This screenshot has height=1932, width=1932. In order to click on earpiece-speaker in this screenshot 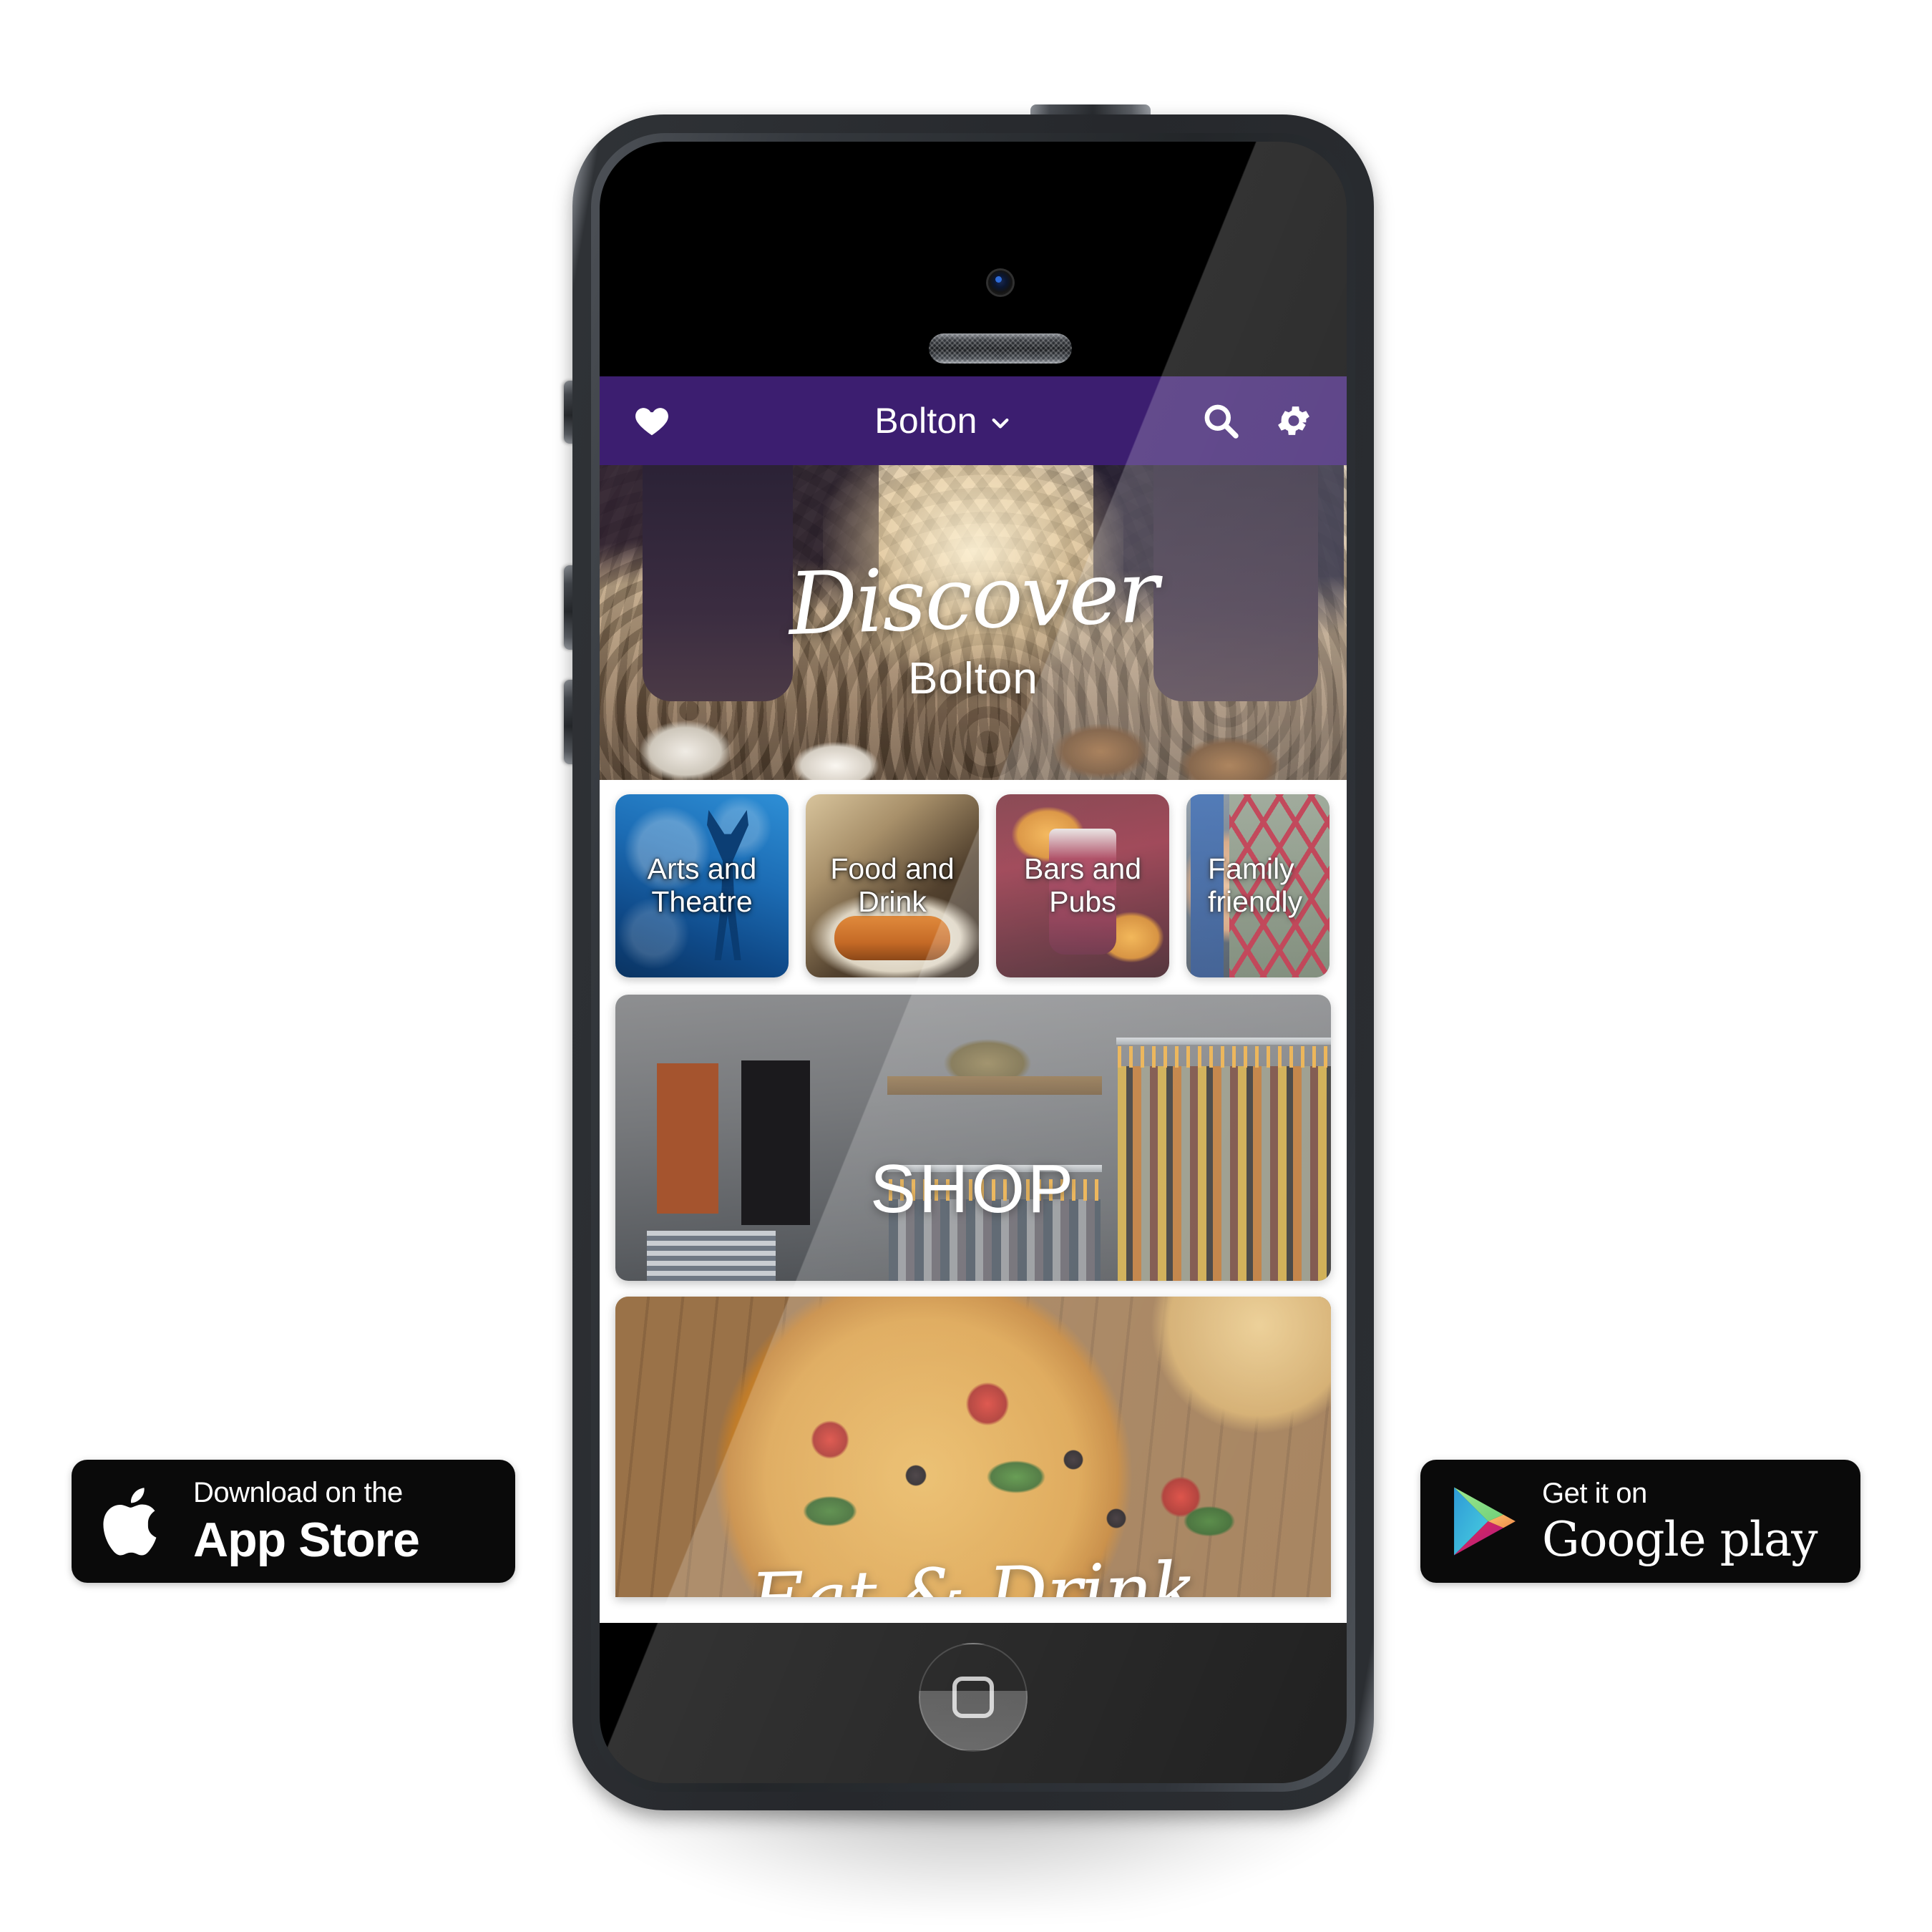, I will do `click(1000, 348)`.